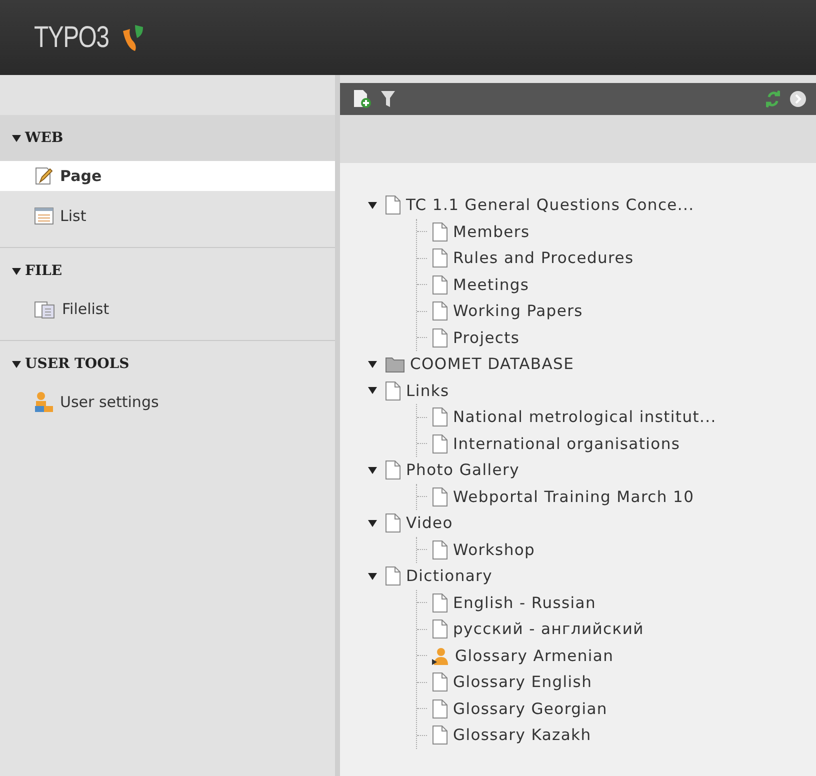 Image resolution: width=816 pixels, height=776 pixels. What do you see at coordinates (167, 138) in the screenshot?
I see `module-group-header: WEB` at bounding box center [167, 138].